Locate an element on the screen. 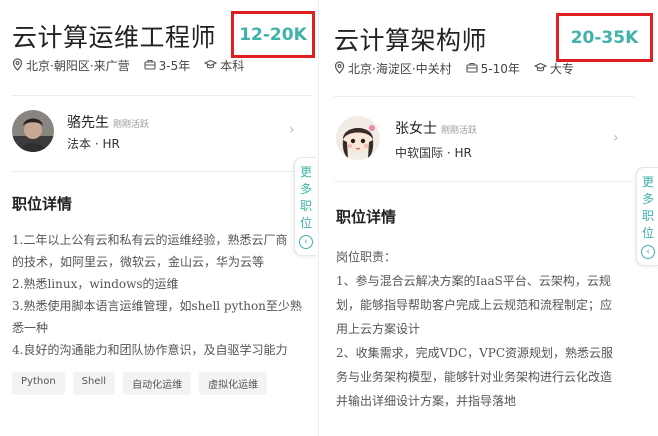 This screenshot has height=436, width=658. job-location: 北京·朝阳区·来广营 is located at coordinates (78, 66).